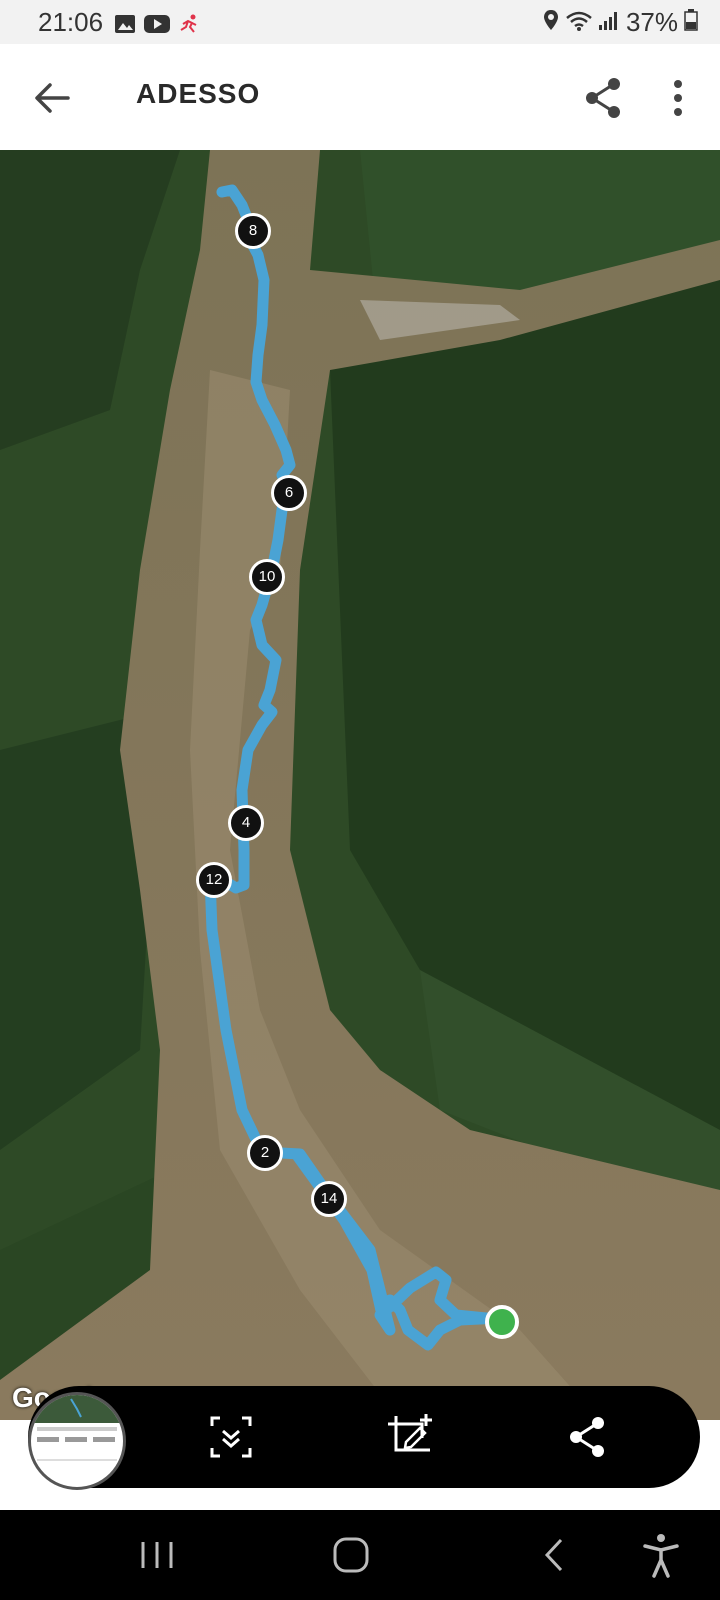  I want to click on app-bar: ADESSO, so click(360, 97).